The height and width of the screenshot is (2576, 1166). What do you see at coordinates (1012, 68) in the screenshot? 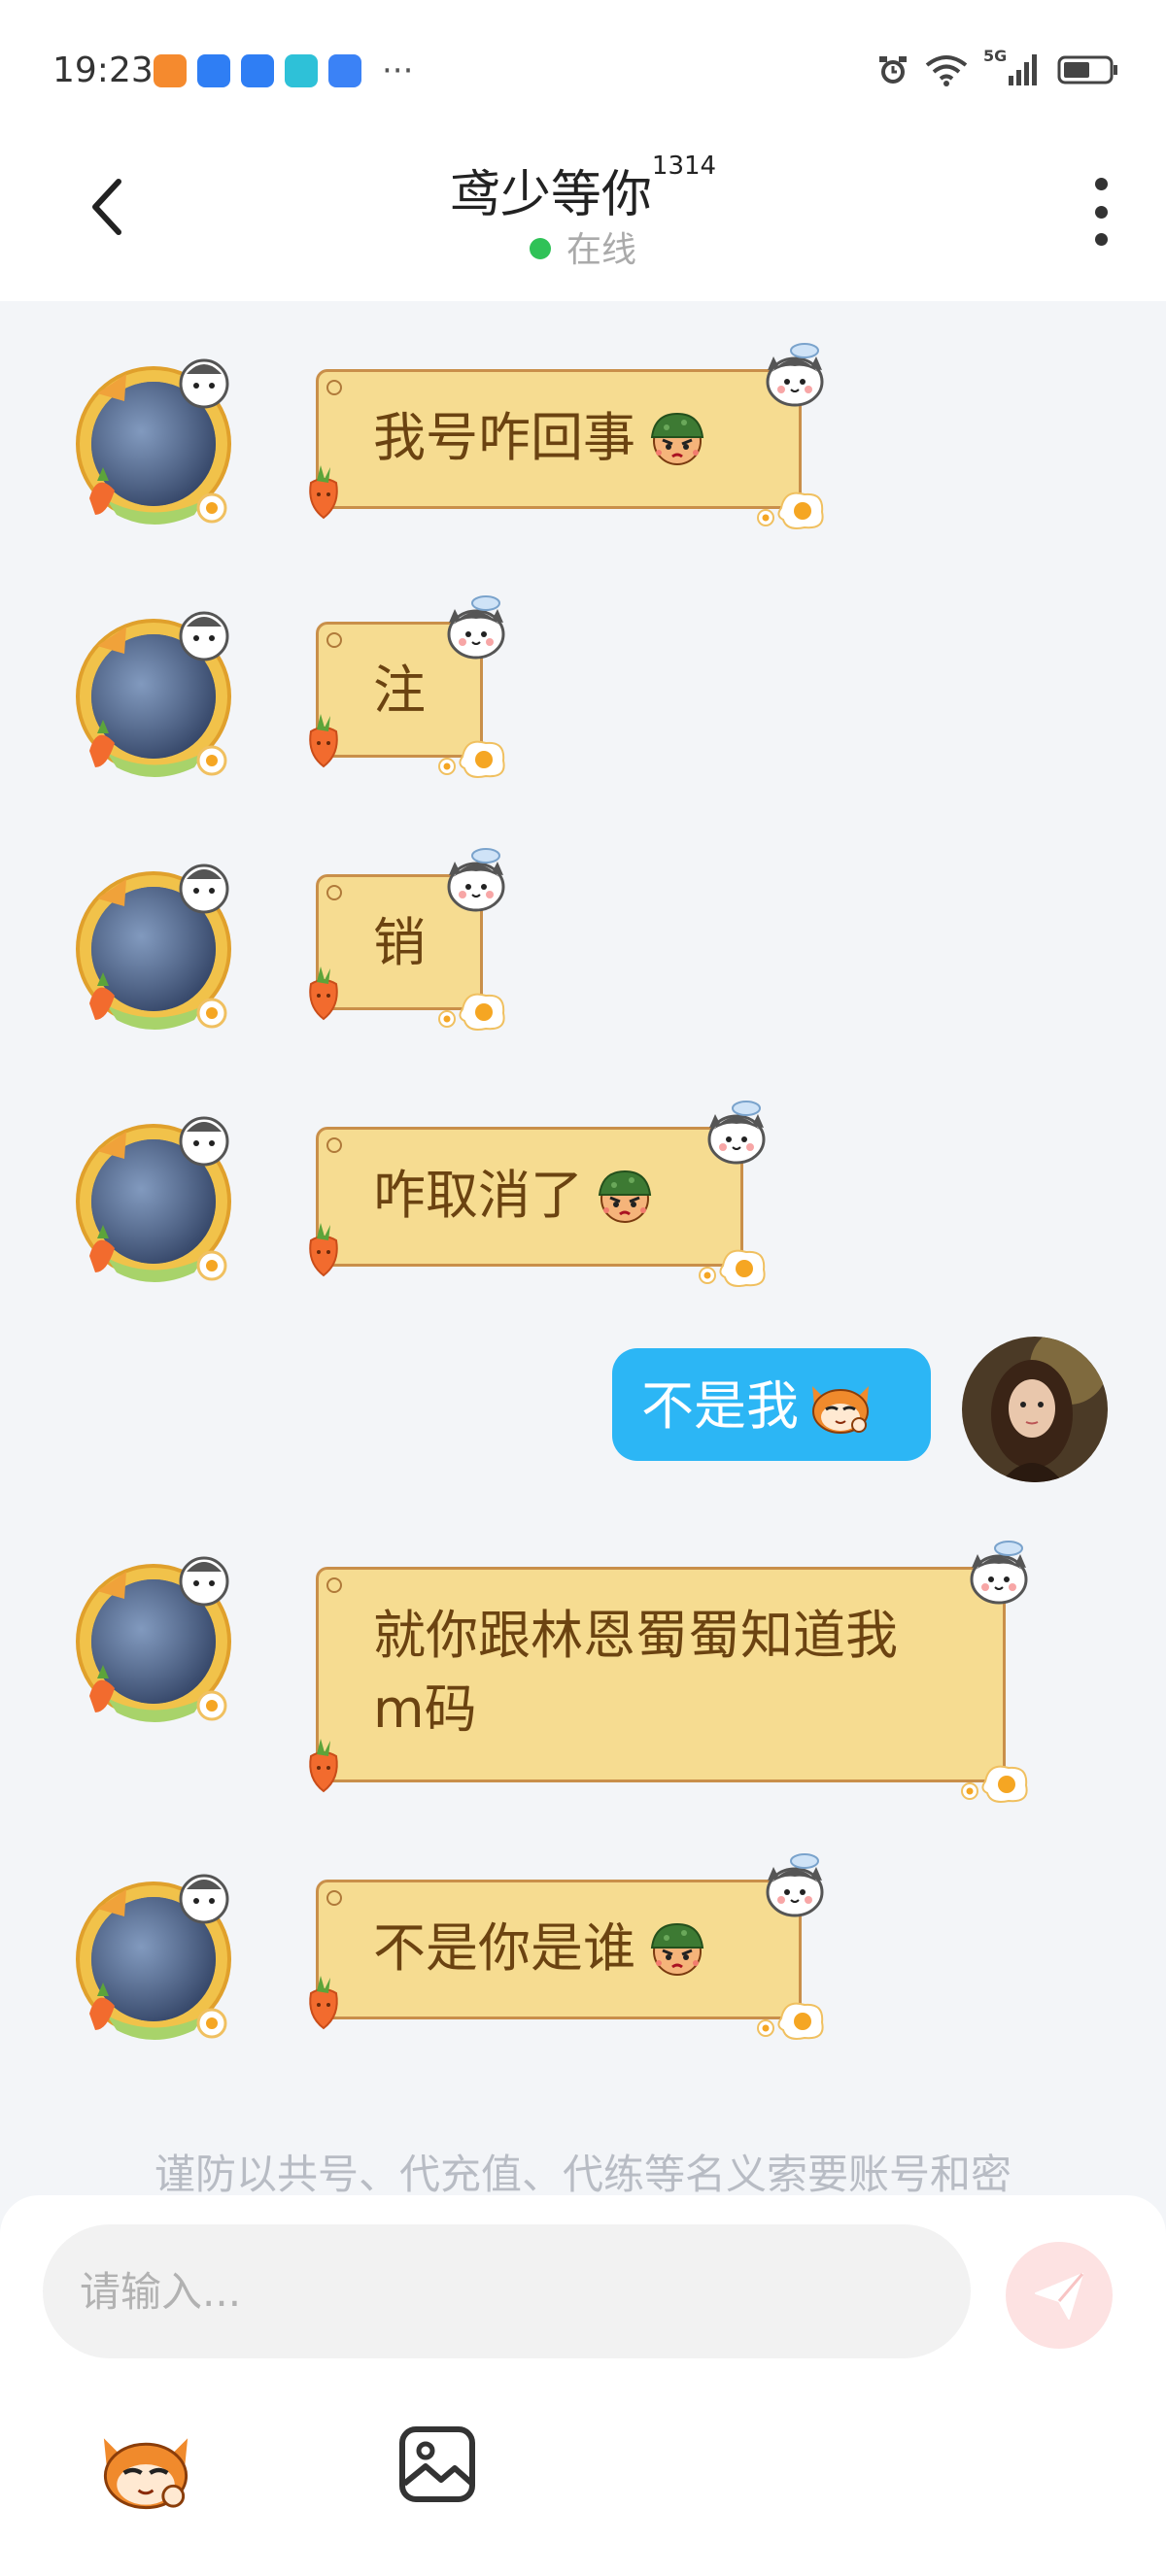
I see `cellular-signal-icon: 5G` at bounding box center [1012, 68].